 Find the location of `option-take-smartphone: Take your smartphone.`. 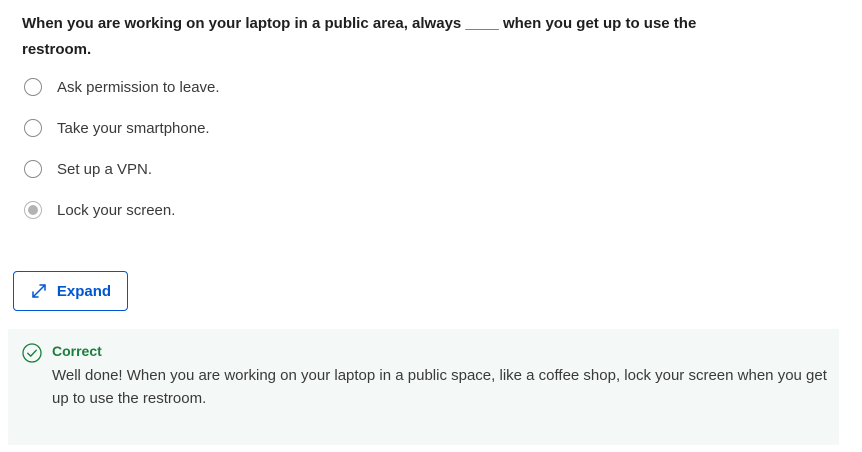

option-take-smartphone: Take your smartphone. is located at coordinates (122, 128).